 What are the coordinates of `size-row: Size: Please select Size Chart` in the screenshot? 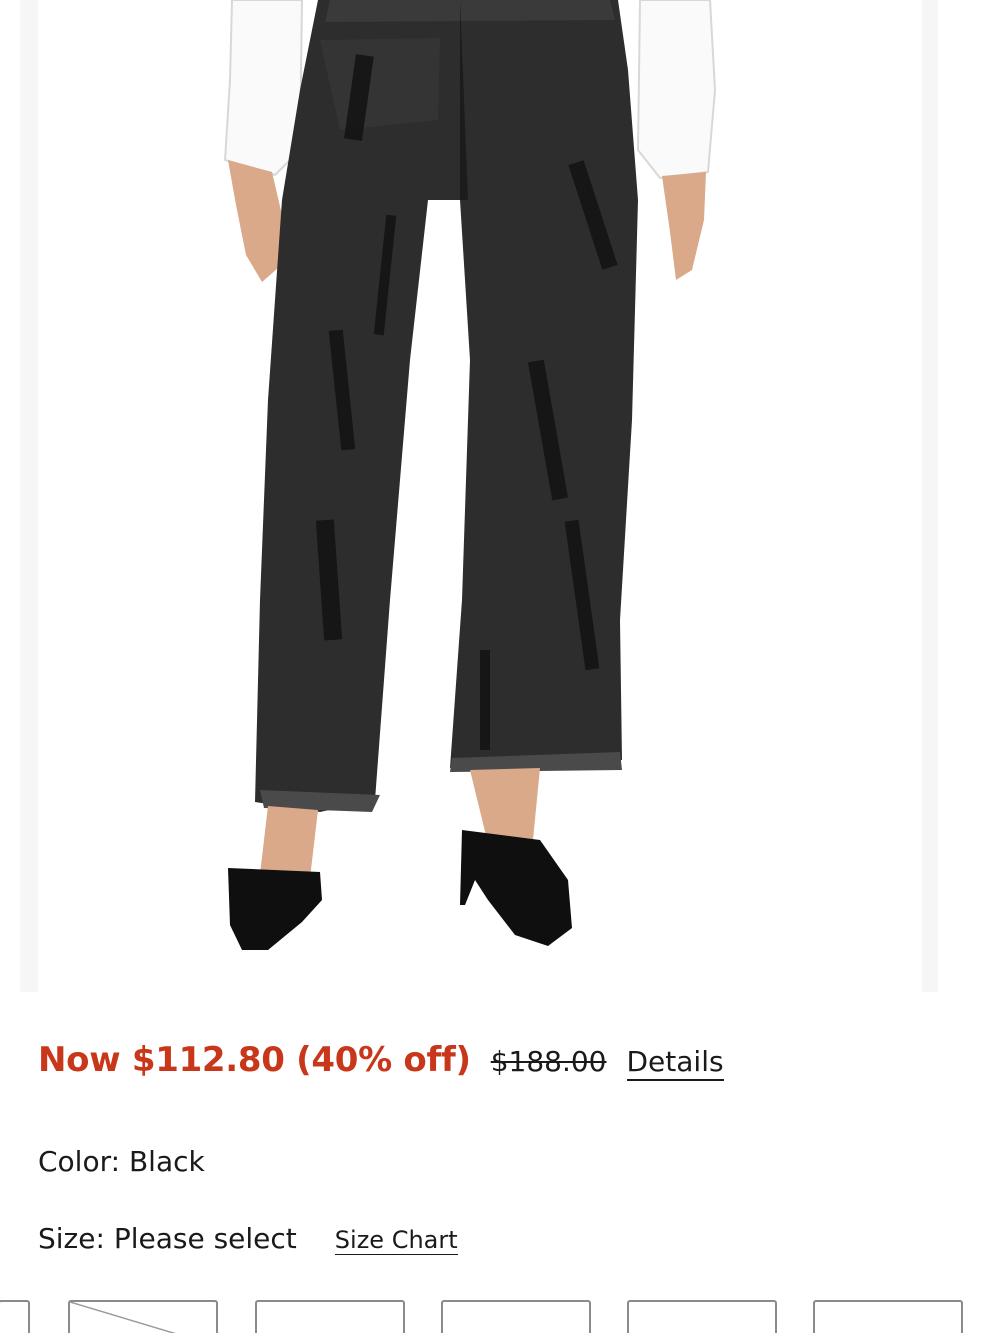 It's located at (248, 1238).